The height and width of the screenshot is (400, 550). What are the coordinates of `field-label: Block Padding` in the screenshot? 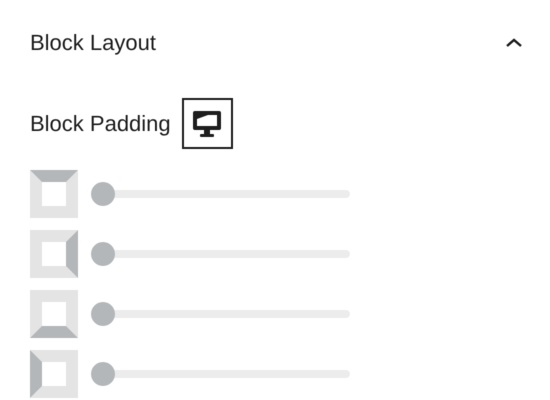 It's located at (100, 123).